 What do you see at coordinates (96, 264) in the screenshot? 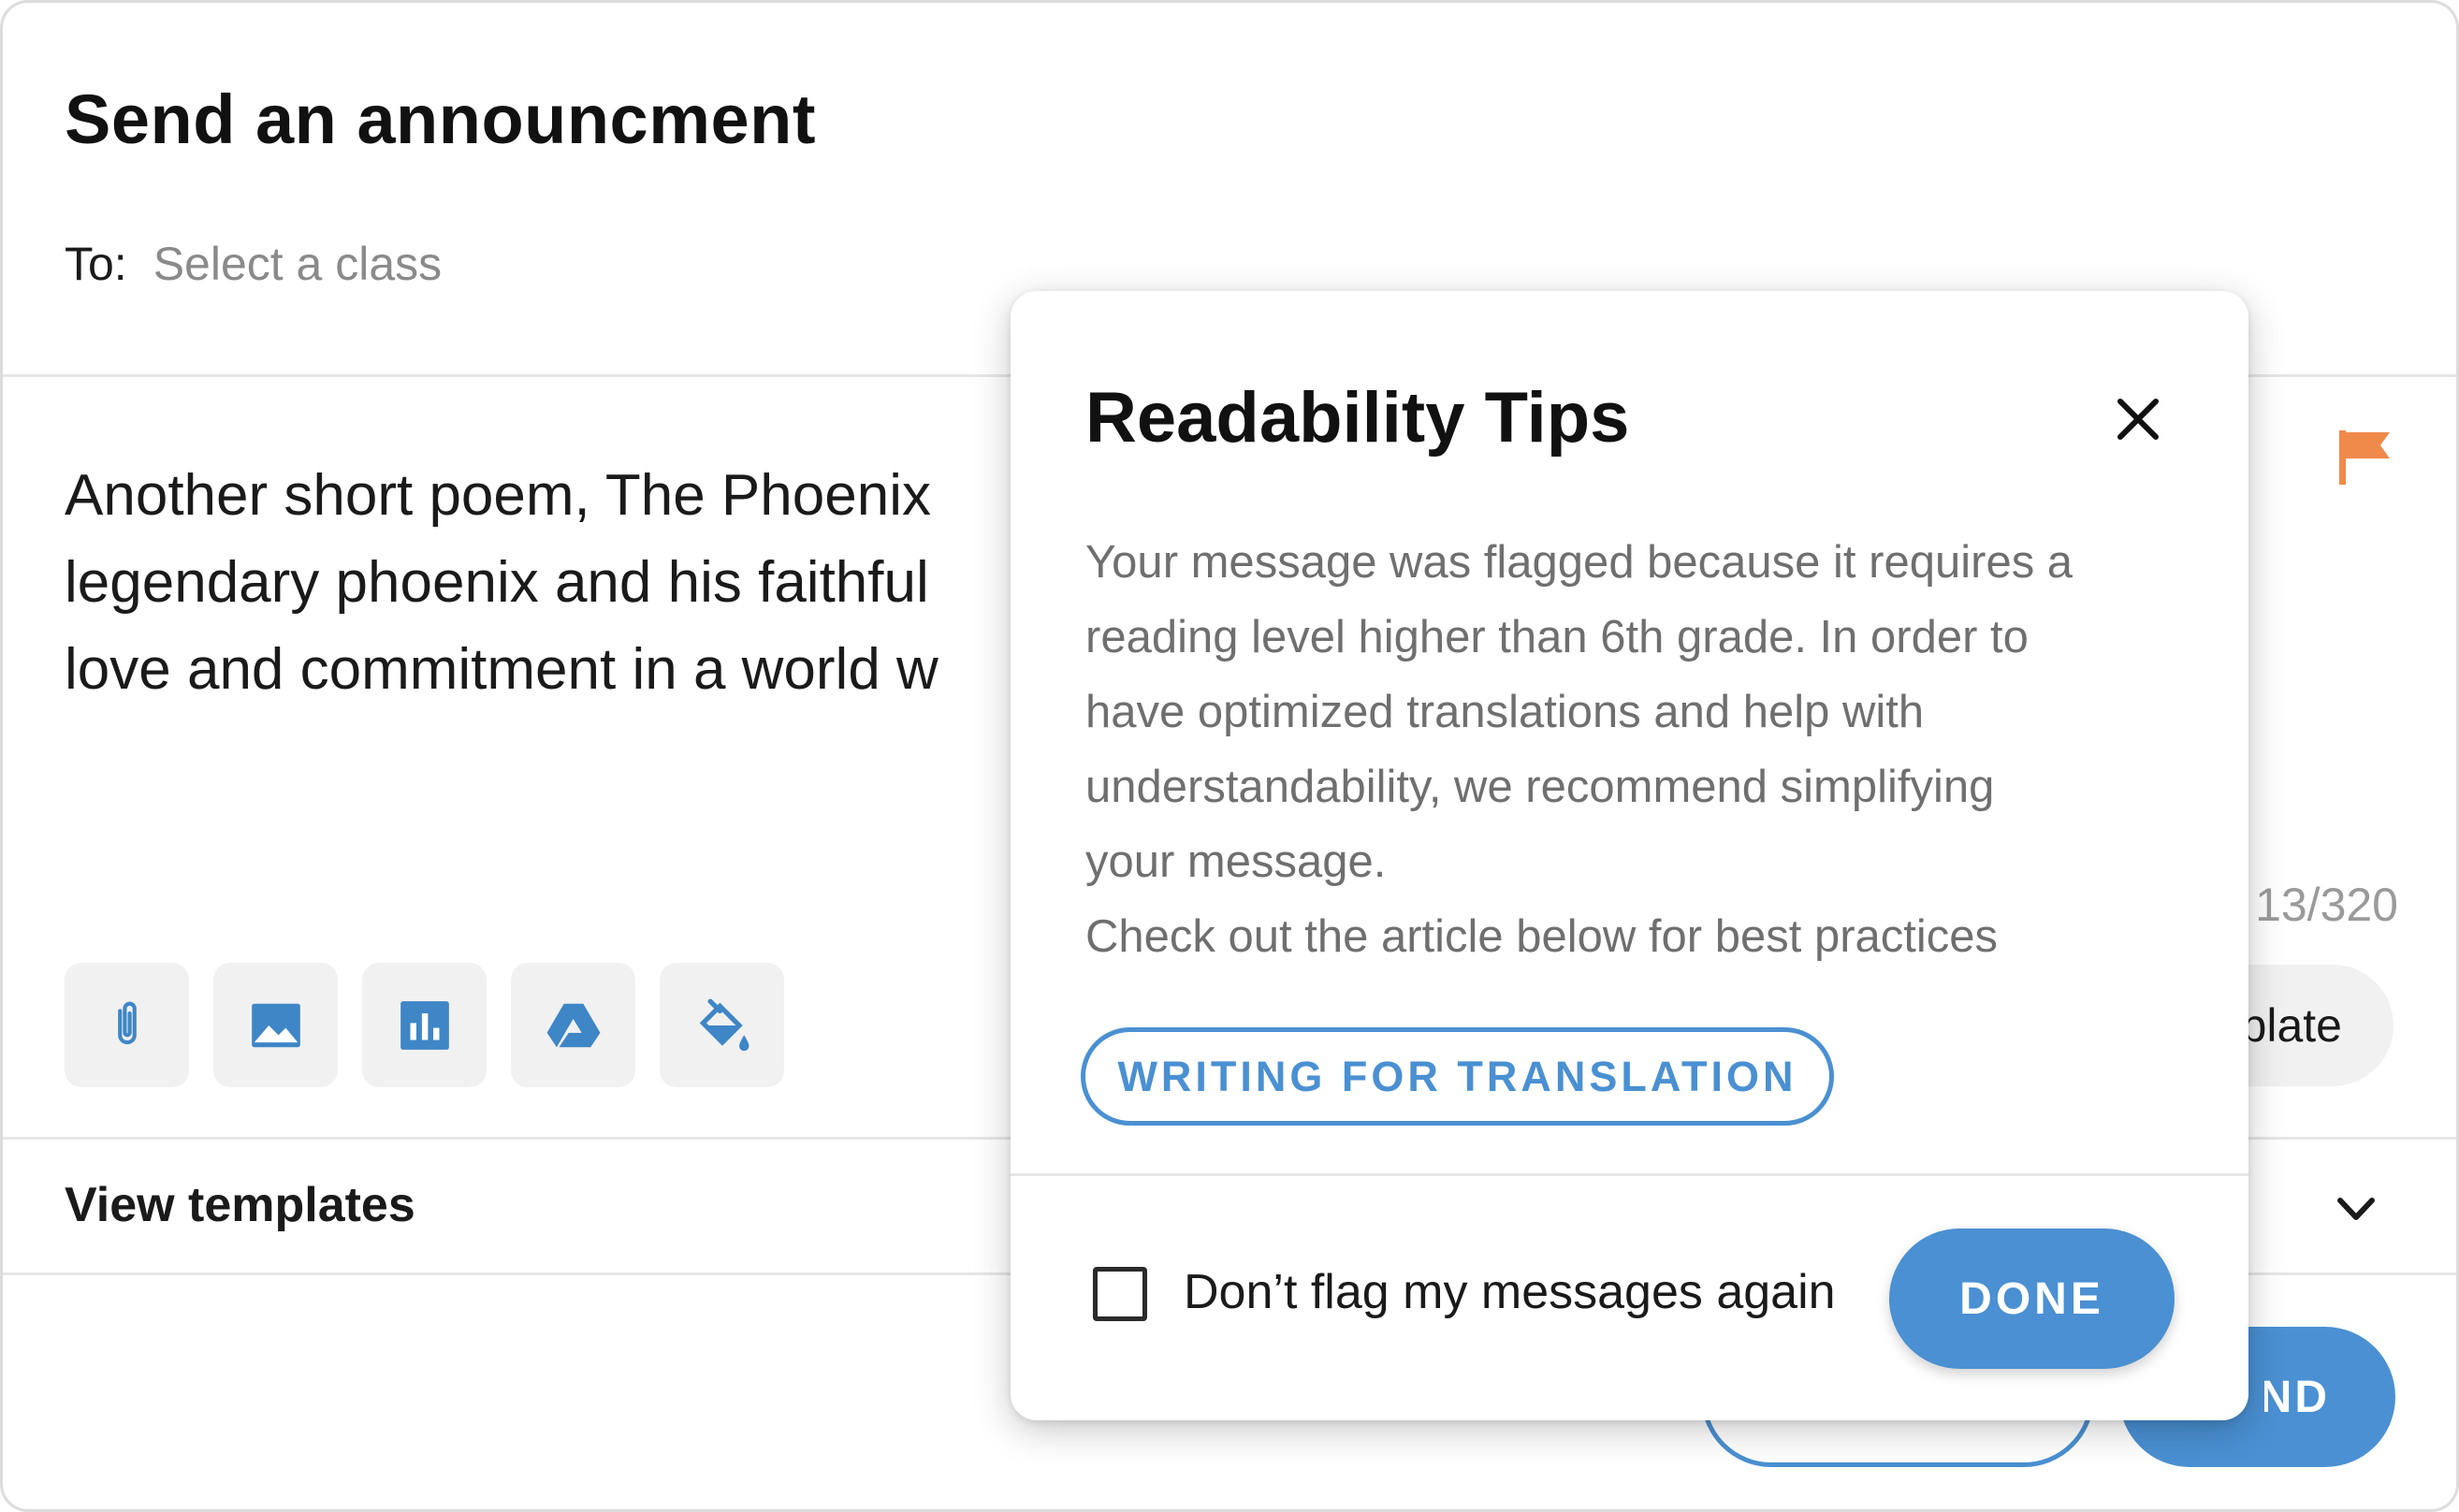
I see `to-label: To:` at bounding box center [96, 264].